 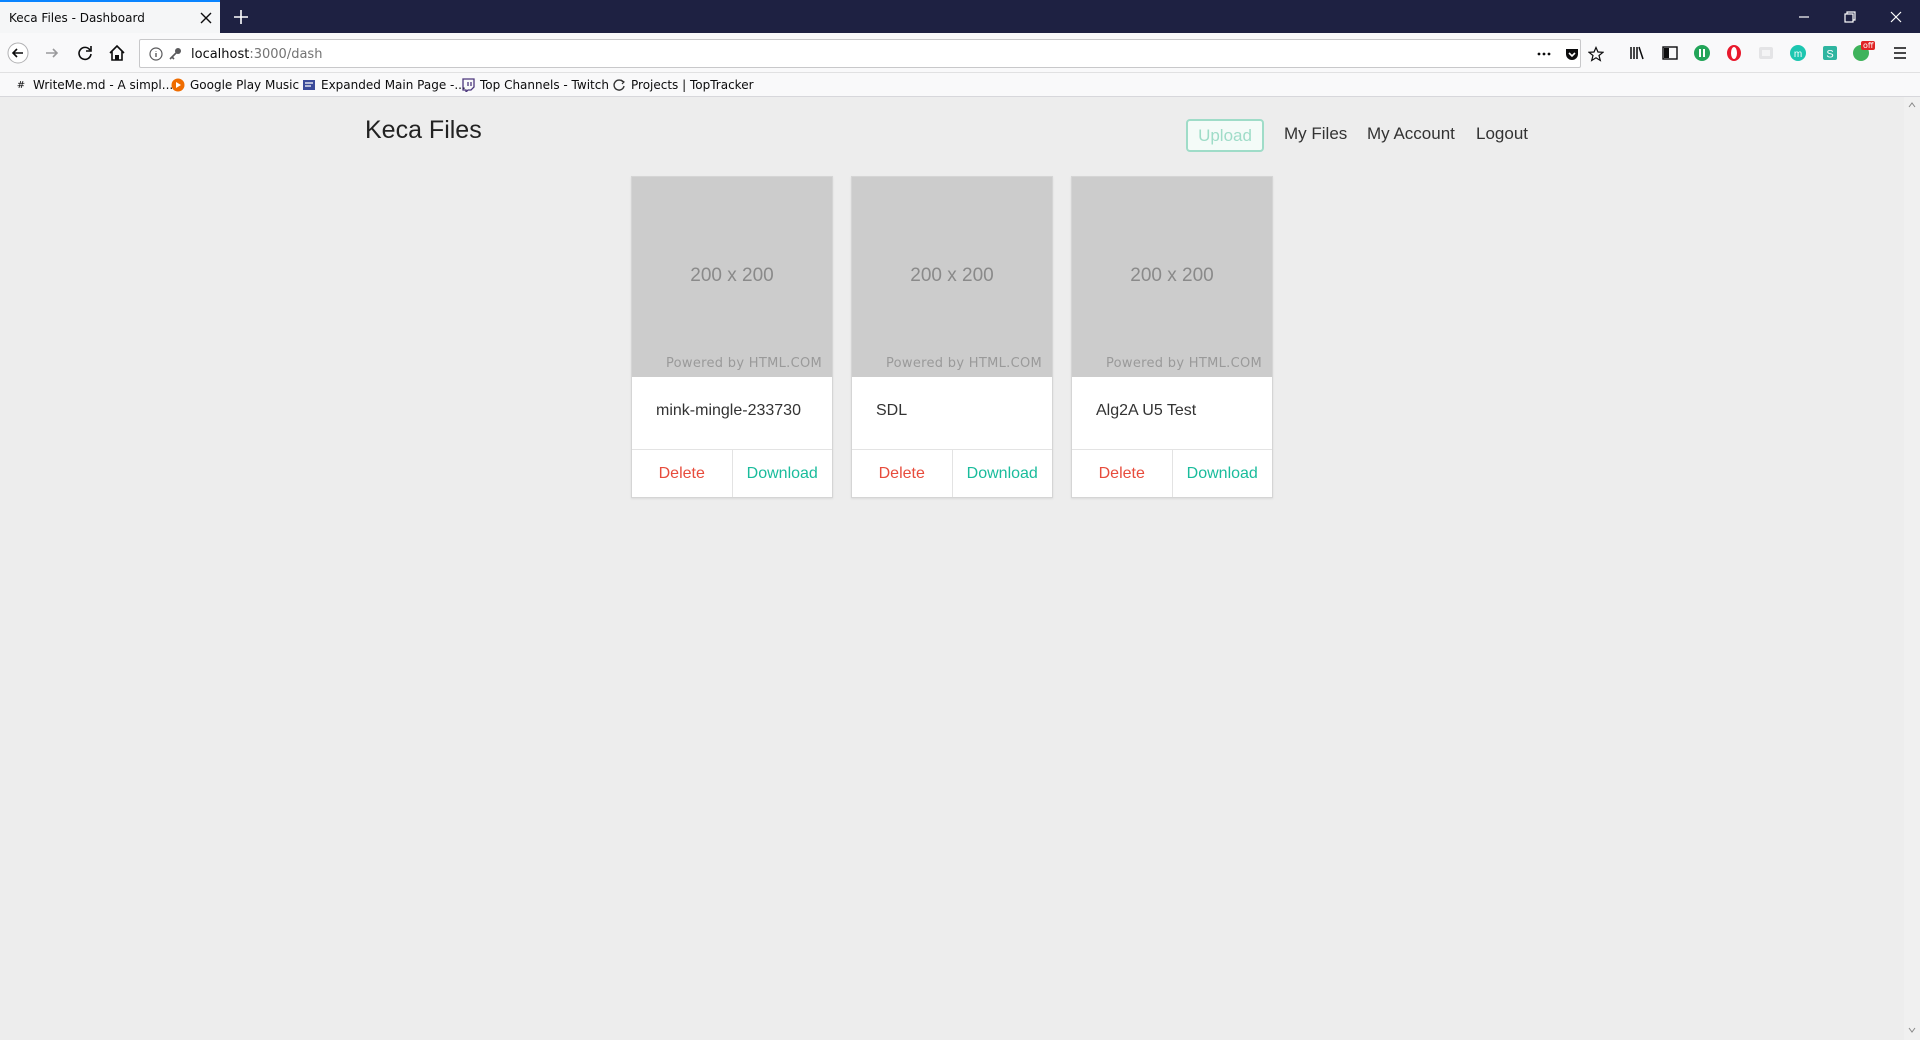 What do you see at coordinates (21, 85) in the screenshot?
I see `hash-icon: #` at bounding box center [21, 85].